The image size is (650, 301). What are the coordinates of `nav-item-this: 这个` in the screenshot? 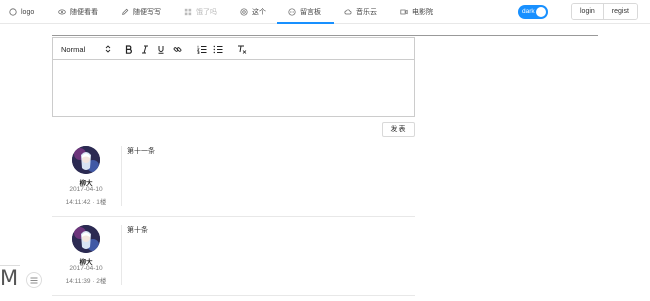 It's located at (253, 12).